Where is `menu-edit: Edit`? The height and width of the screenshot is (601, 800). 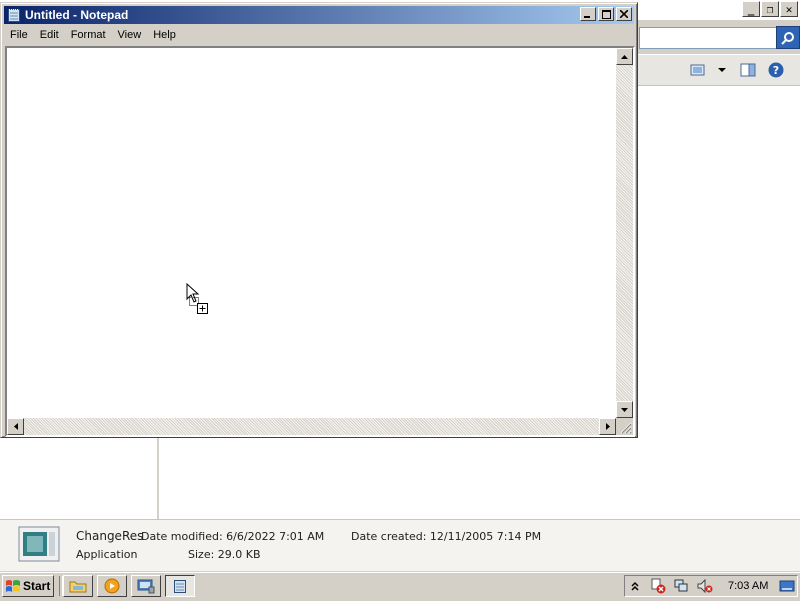
menu-edit: Edit is located at coordinates (49, 35).